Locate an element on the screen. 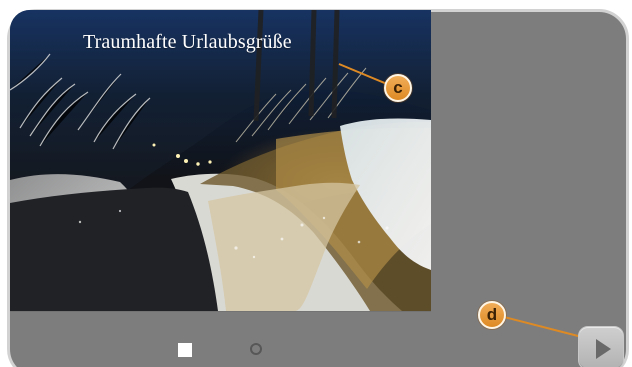 The width and height of the screenshot is (632, 367). slide-caption: Traumhafte Urlaubsgrüße is located at coordinates (187, 42).